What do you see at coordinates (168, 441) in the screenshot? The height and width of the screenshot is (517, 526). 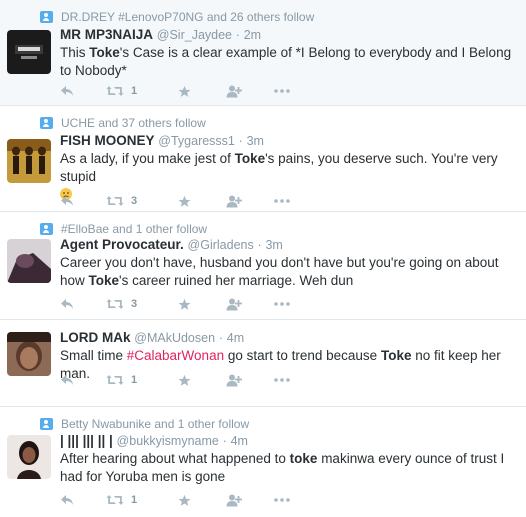 I see `username: @bukkyismyname` at bounding box center [168, 441].